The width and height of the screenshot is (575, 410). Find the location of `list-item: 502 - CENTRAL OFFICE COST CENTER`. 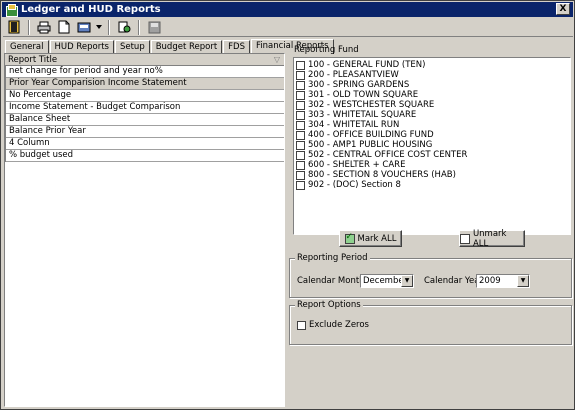

list-item: 502 - CENTRAL OFFICE COST CENTER is located at coordinates (433, 155).